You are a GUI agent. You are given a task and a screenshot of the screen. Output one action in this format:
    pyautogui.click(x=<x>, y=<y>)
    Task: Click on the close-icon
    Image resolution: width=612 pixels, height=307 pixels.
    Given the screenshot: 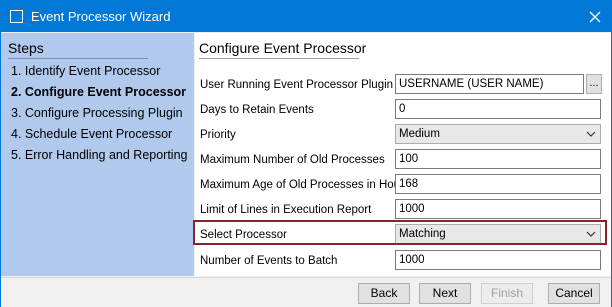 What is the action you would take?
    pyautogui.click(x=595, y=16)
    